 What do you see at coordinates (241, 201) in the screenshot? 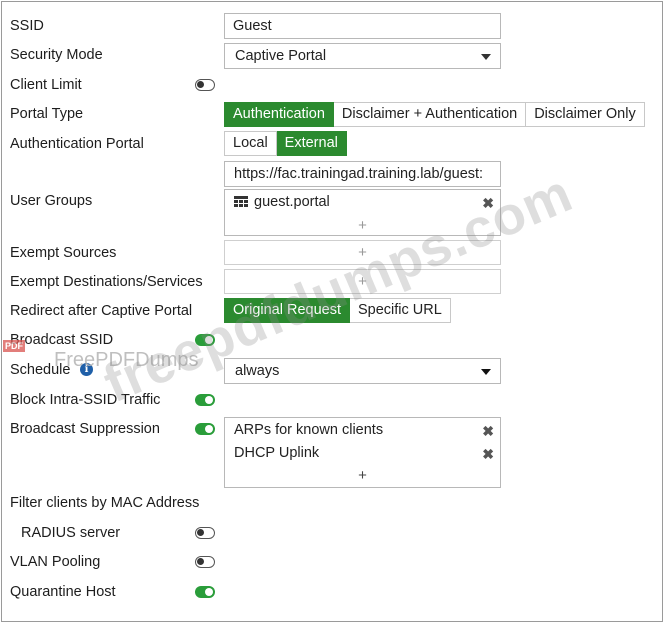
I see `user-group-icon` at bounding box center [241, 201].